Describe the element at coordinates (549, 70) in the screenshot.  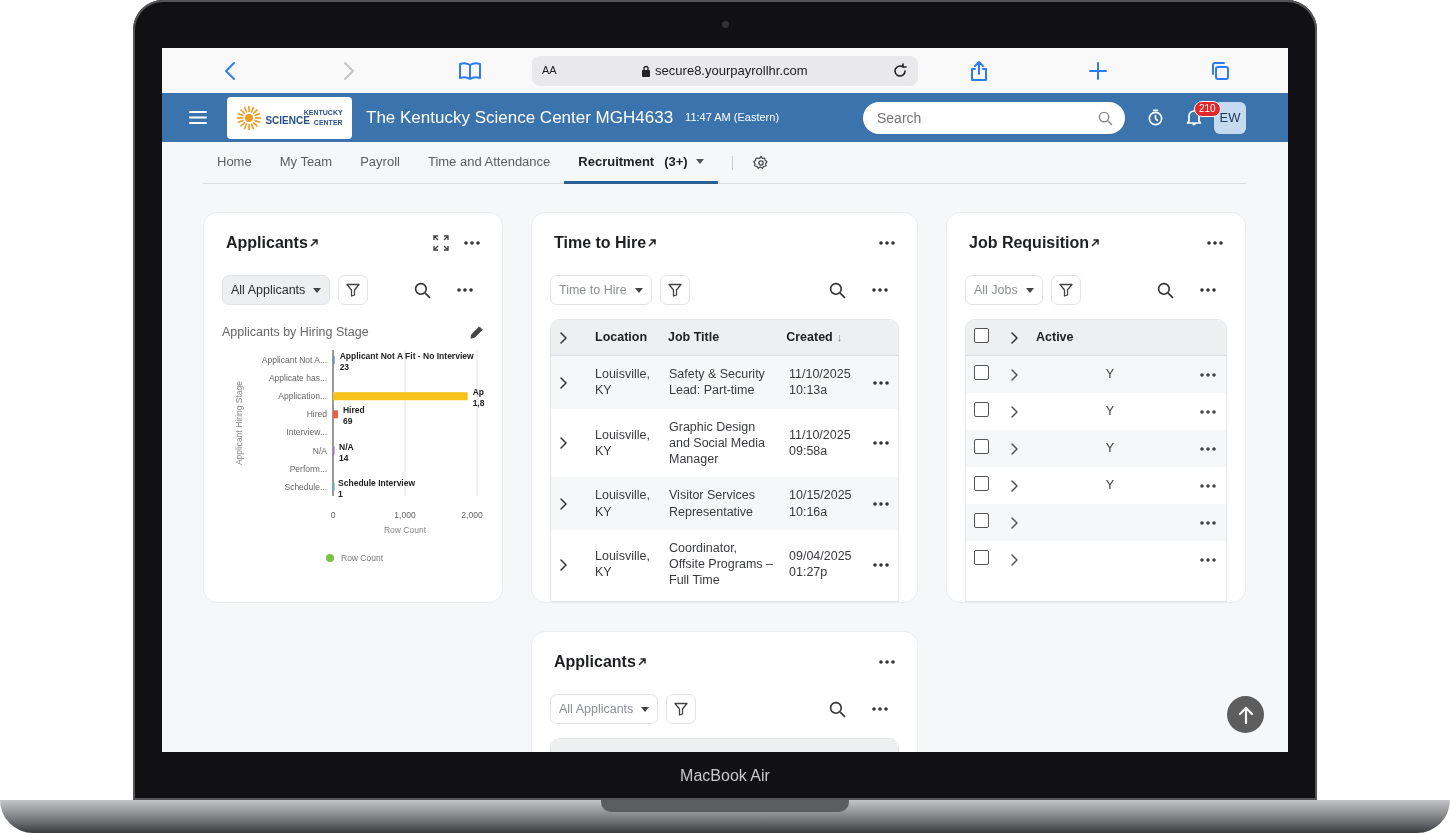
I see `text-size-button: AA` at that location.